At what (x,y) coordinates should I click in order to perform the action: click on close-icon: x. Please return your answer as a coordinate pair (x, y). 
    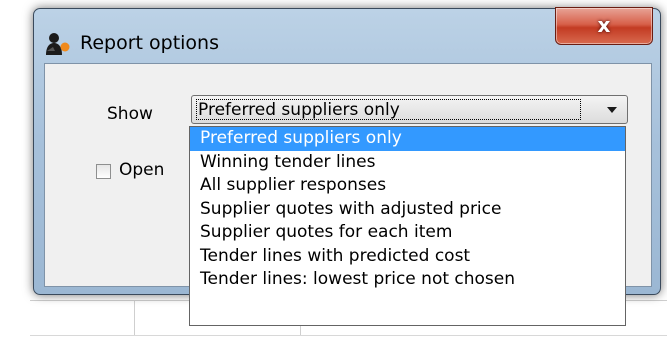
    Looking at the image, I should click on (604, 25).